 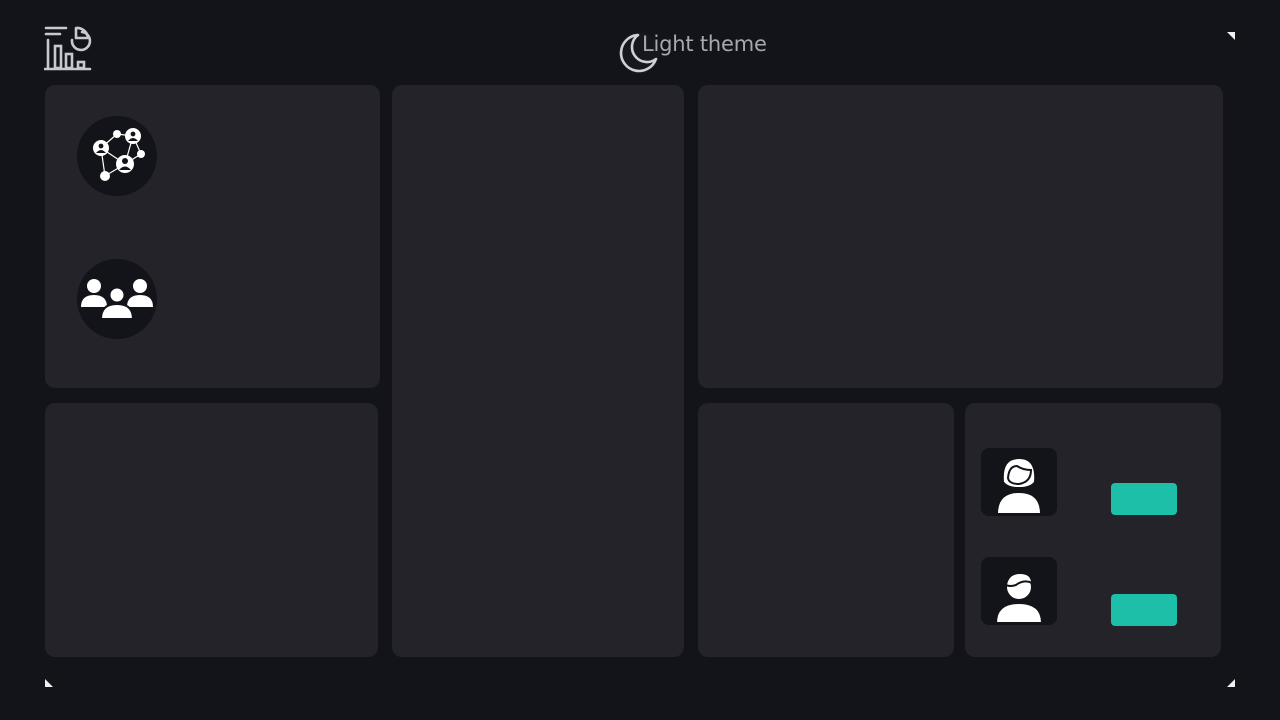 I want to click on analytics-logo-icon, so click(x=67, y=48).